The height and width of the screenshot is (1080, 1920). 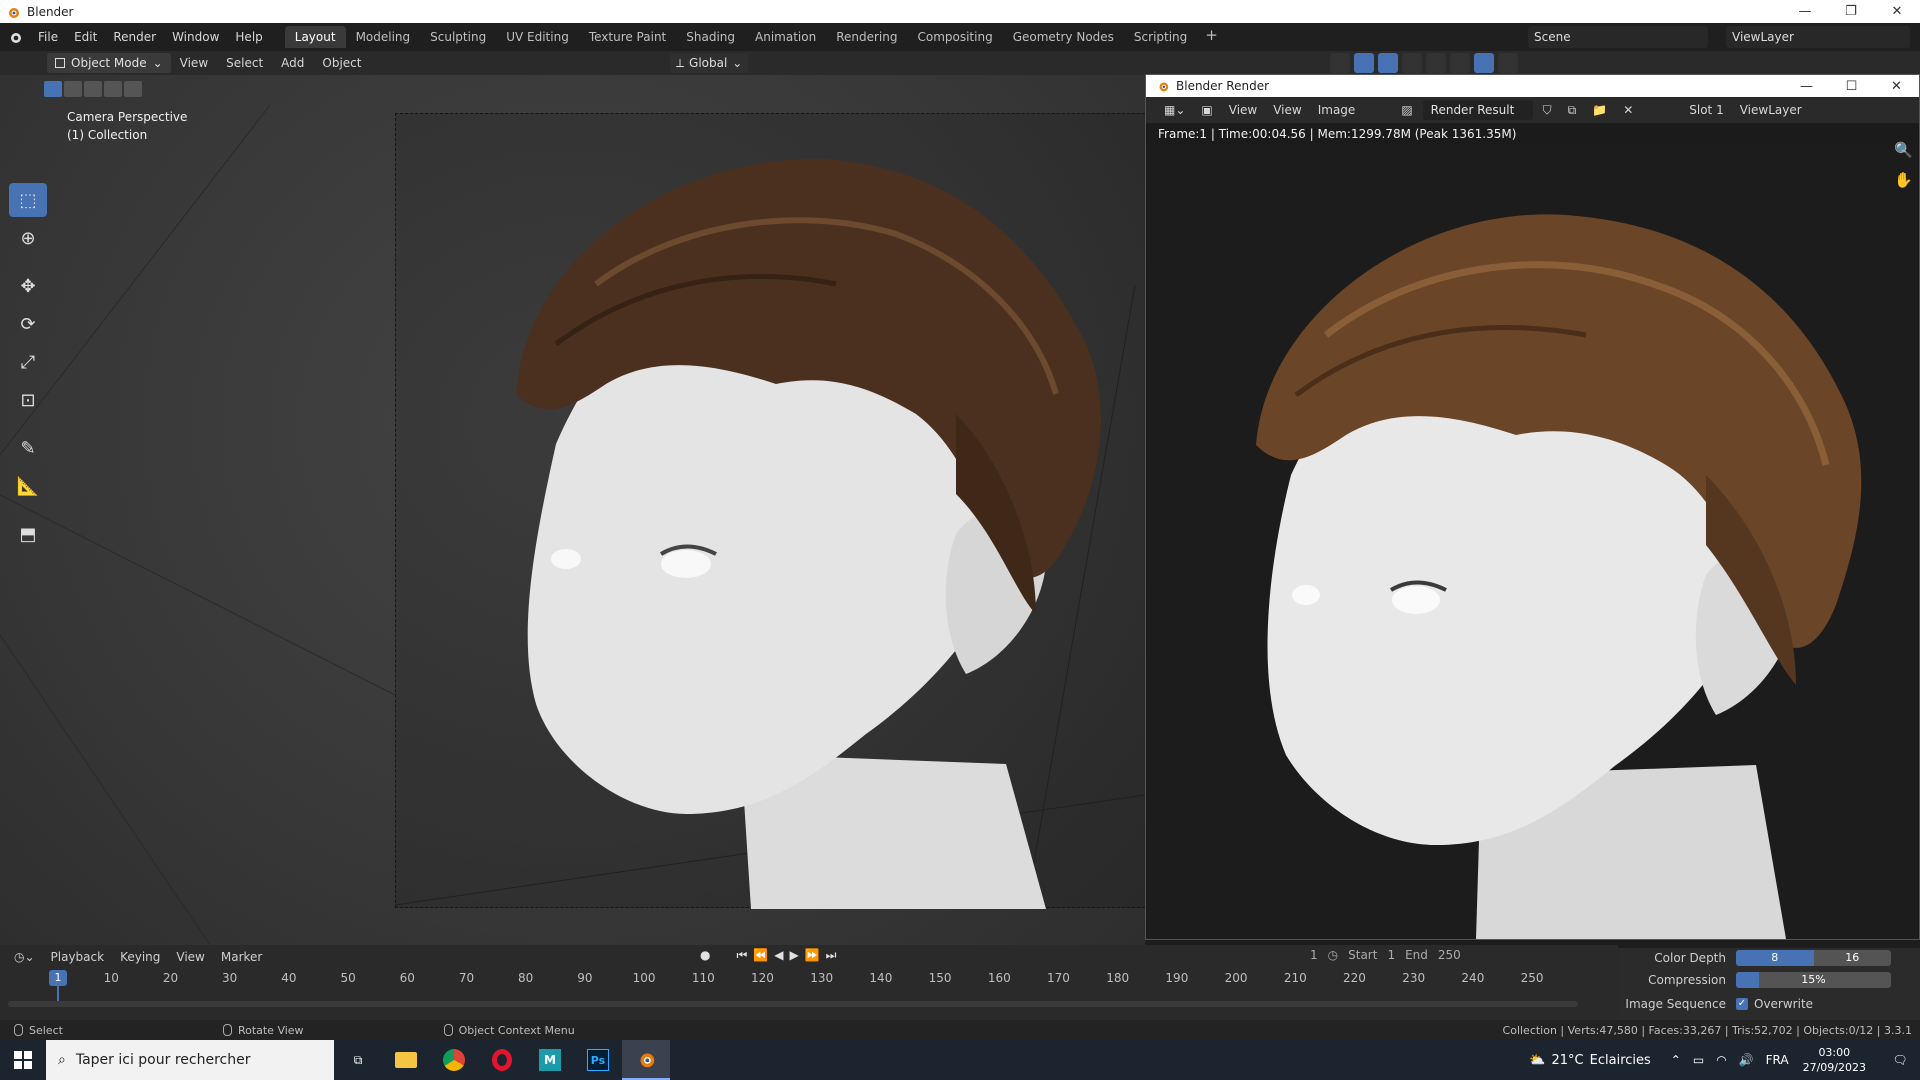 I want to click on select-extend-icon, so click(x=73, y=89).